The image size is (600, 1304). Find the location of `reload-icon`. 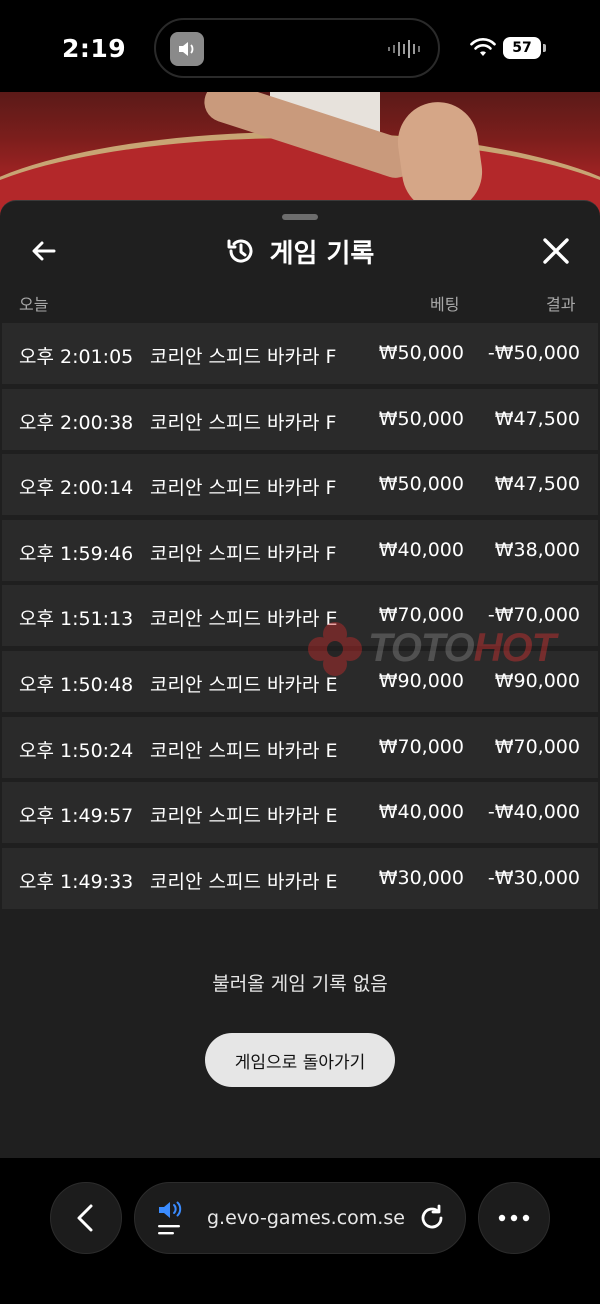

reload-icon is located at coordinates (432, 1218).